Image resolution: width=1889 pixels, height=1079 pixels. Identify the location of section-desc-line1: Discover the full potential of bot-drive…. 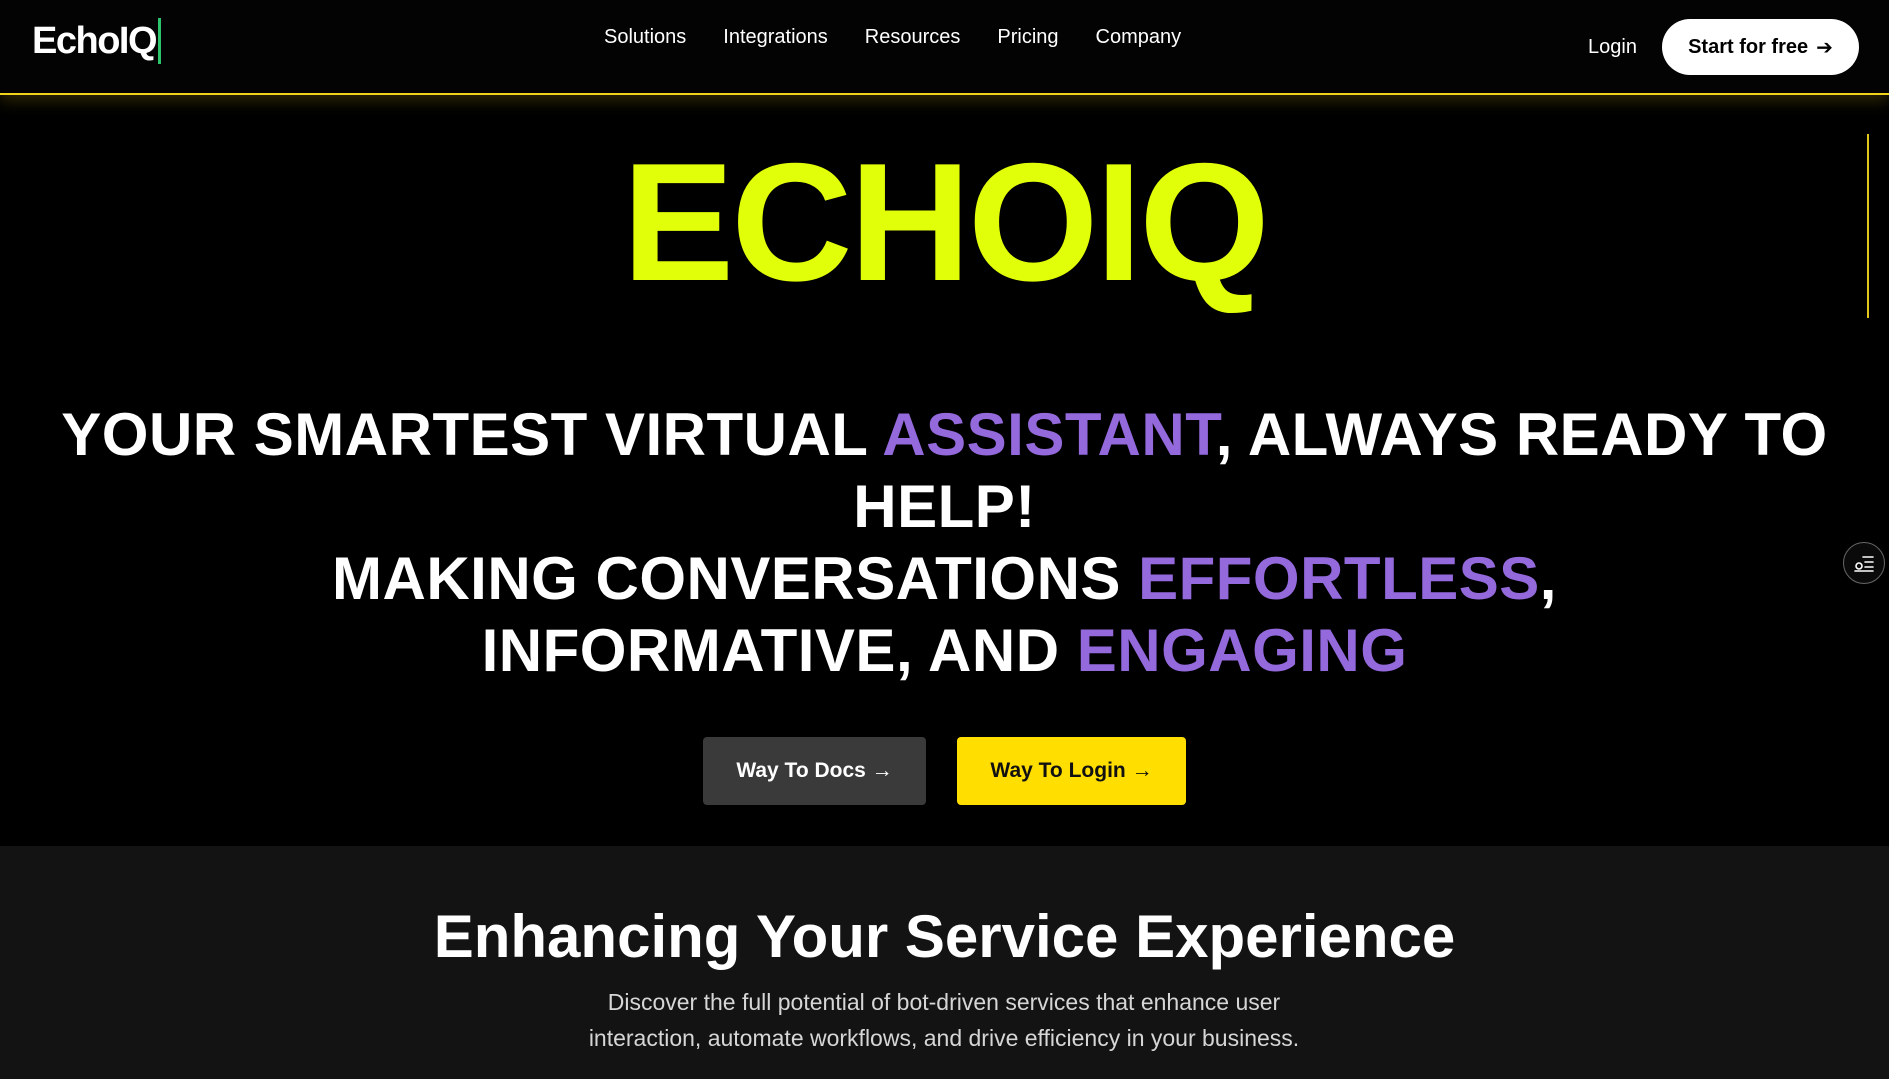
(944, 1002).